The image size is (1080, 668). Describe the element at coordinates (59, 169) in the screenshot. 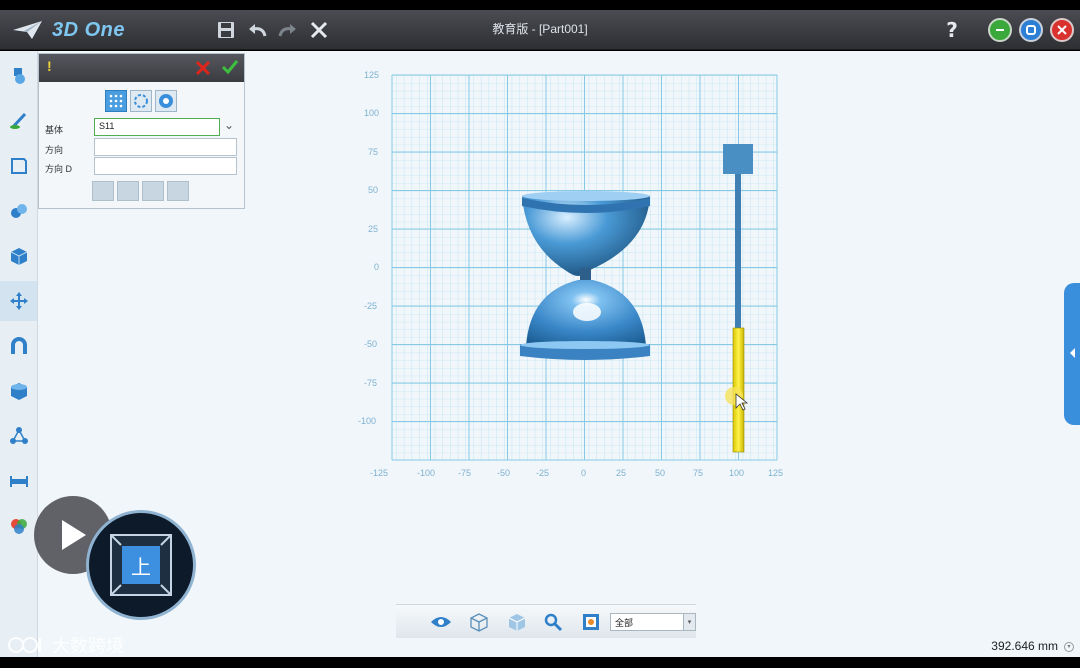

I see `direction-d-label: 方向 D` at that location.